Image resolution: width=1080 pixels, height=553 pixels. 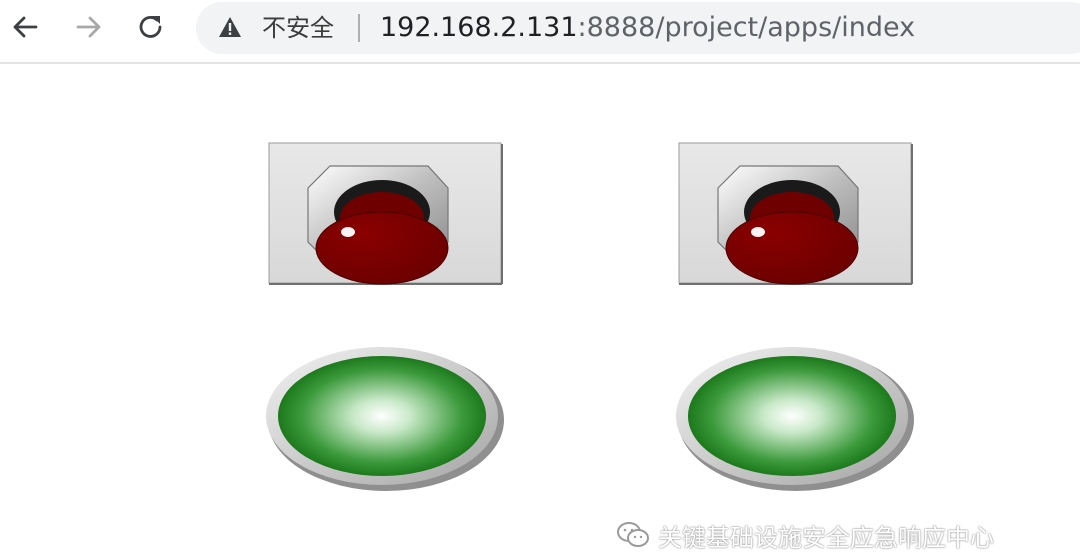 I want to click on watermark-text: 关键基础设施安全应急响应中心, so click(x=826, y=537).